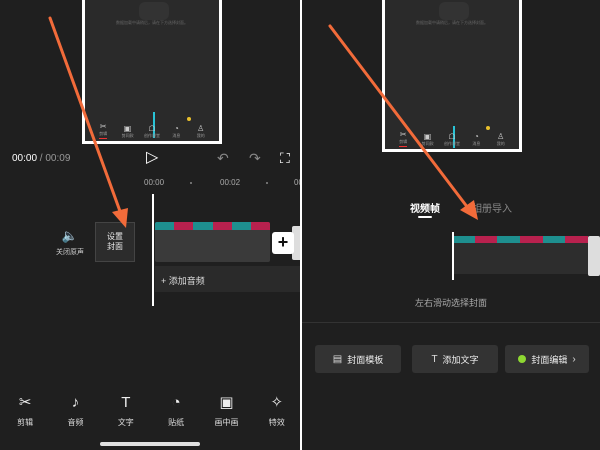 The image size is (600, 450). I want to click on ruler-tick: 00:02, so click(230, 182).